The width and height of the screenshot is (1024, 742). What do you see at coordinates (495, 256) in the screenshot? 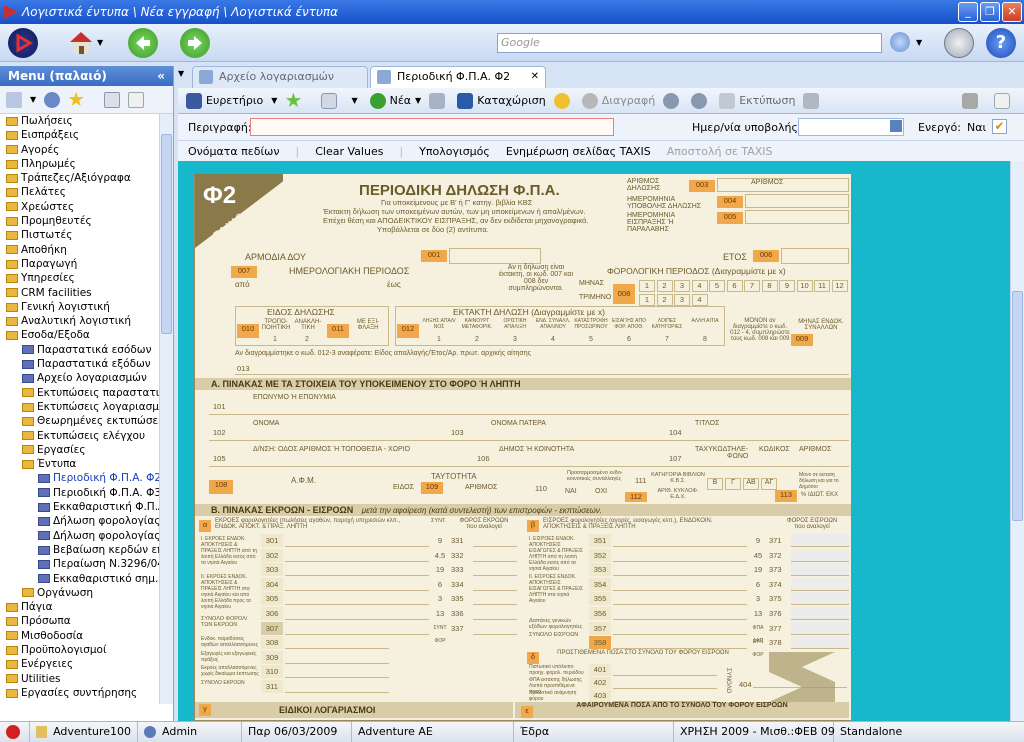
I see `arm-doy-field` at bounding box center [495, 256].